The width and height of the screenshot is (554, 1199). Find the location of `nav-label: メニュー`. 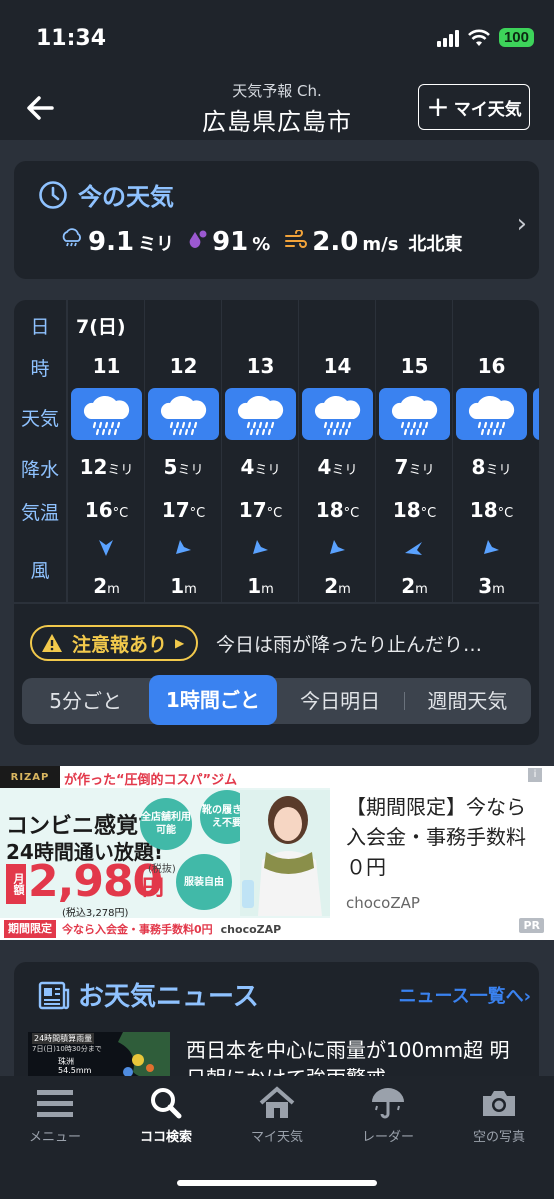

nav-label: メニュー is located at coordinates (54, 1137).